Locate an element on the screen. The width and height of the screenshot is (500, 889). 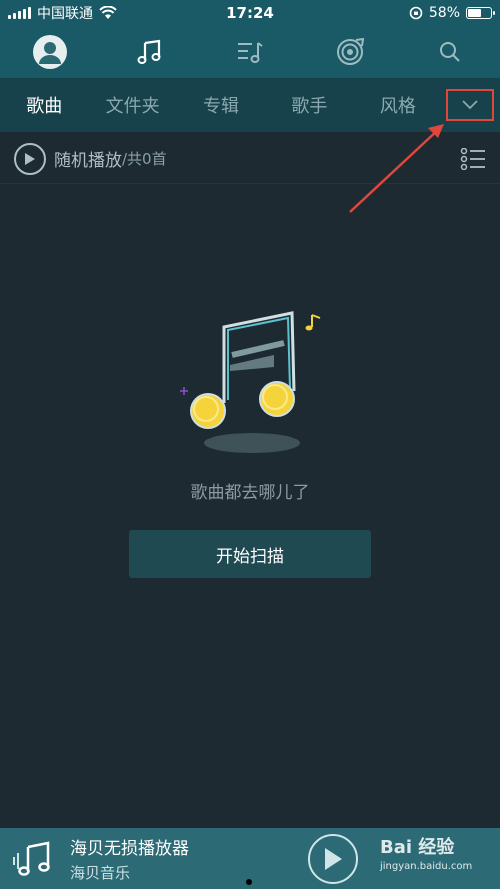
status-bar: 中国联通 17:24 58% is located at coordinates (250, 13).